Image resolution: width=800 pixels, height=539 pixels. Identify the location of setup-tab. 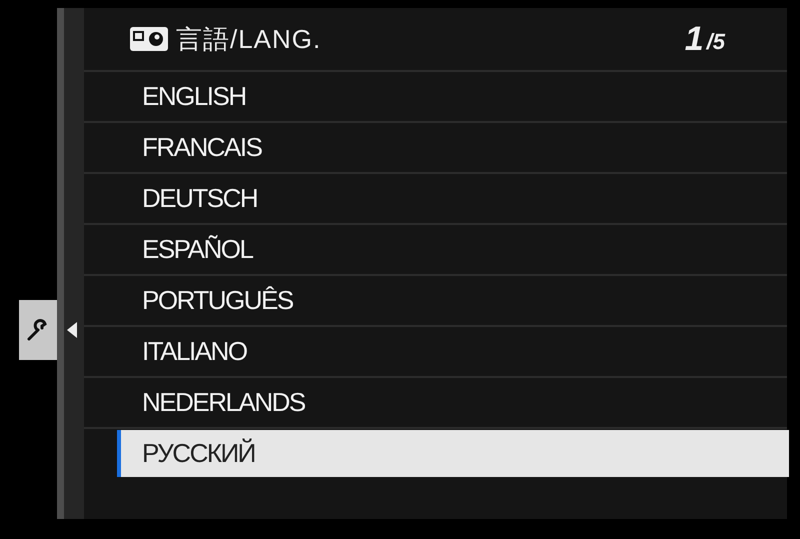
(38, 330).